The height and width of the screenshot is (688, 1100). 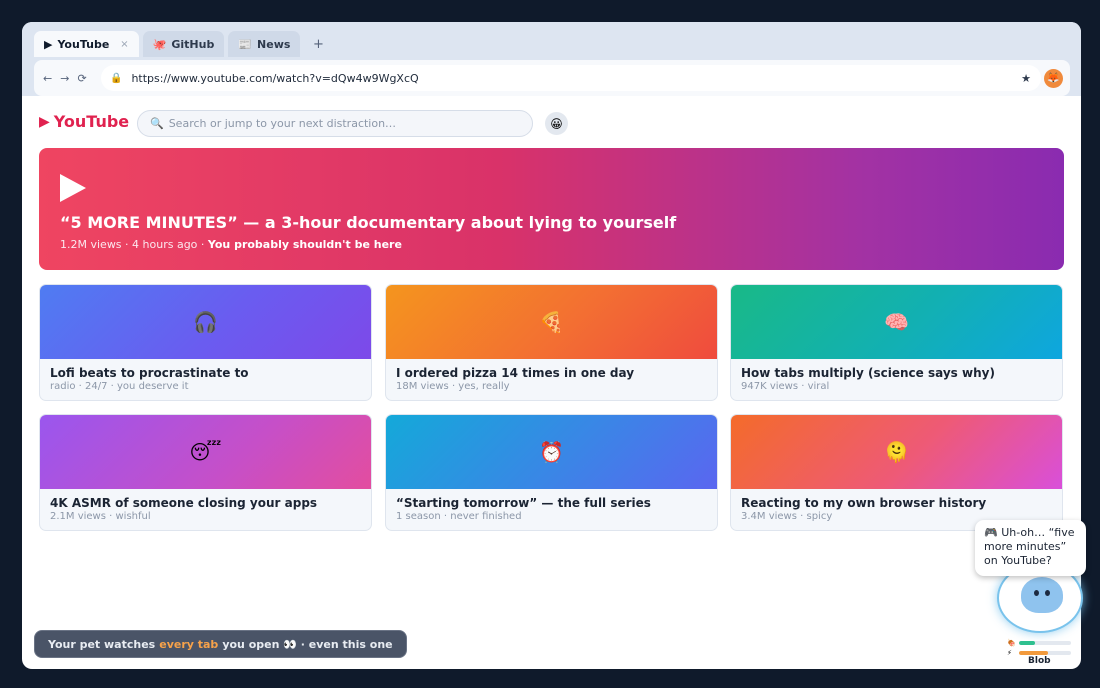 I want to click on alarm-clock-icon: ⏰, so click(x=551, y=452).